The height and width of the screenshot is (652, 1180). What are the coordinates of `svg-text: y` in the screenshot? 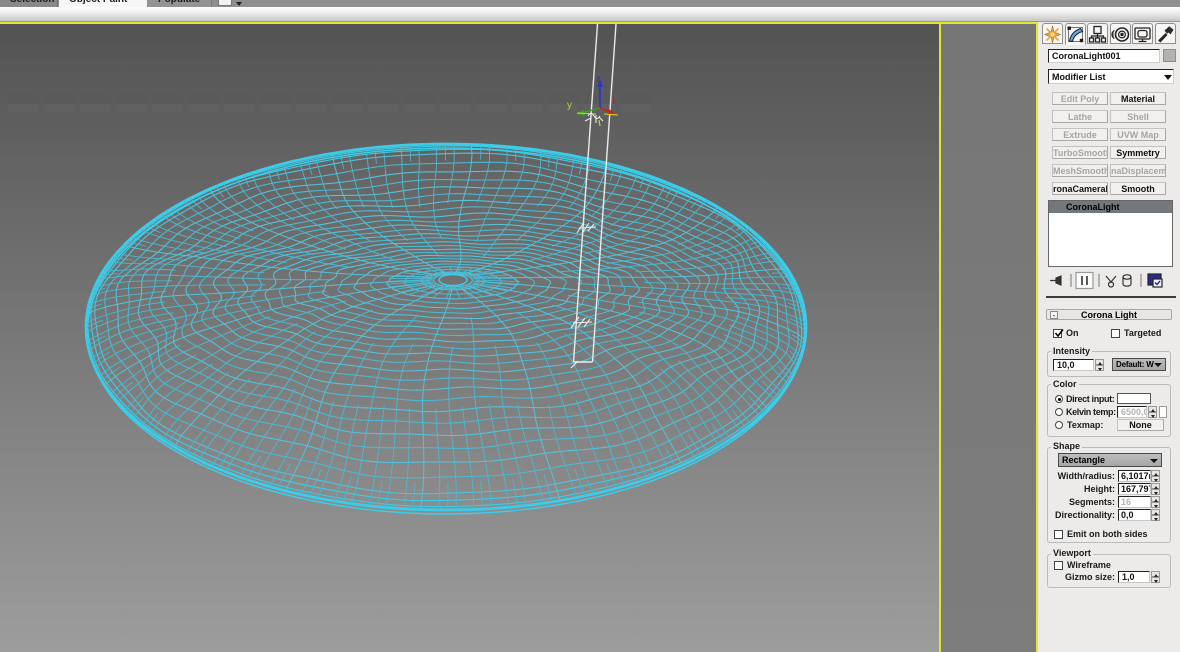 It's located at (569, 105).